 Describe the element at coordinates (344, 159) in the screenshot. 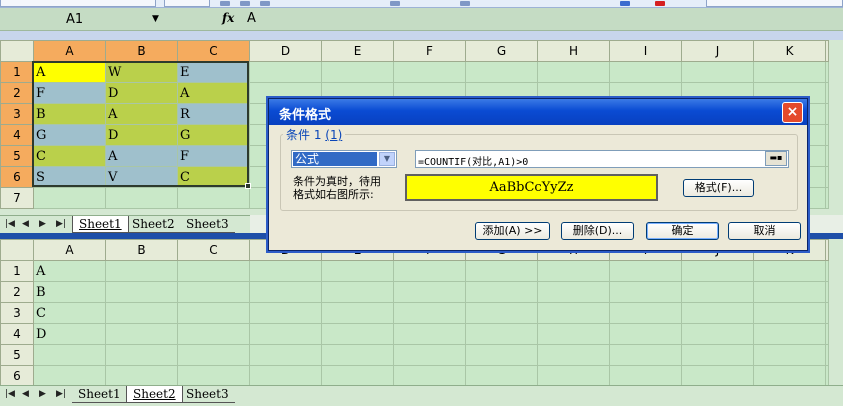

I see `condition-type-select: 公式 ▼` at that location.